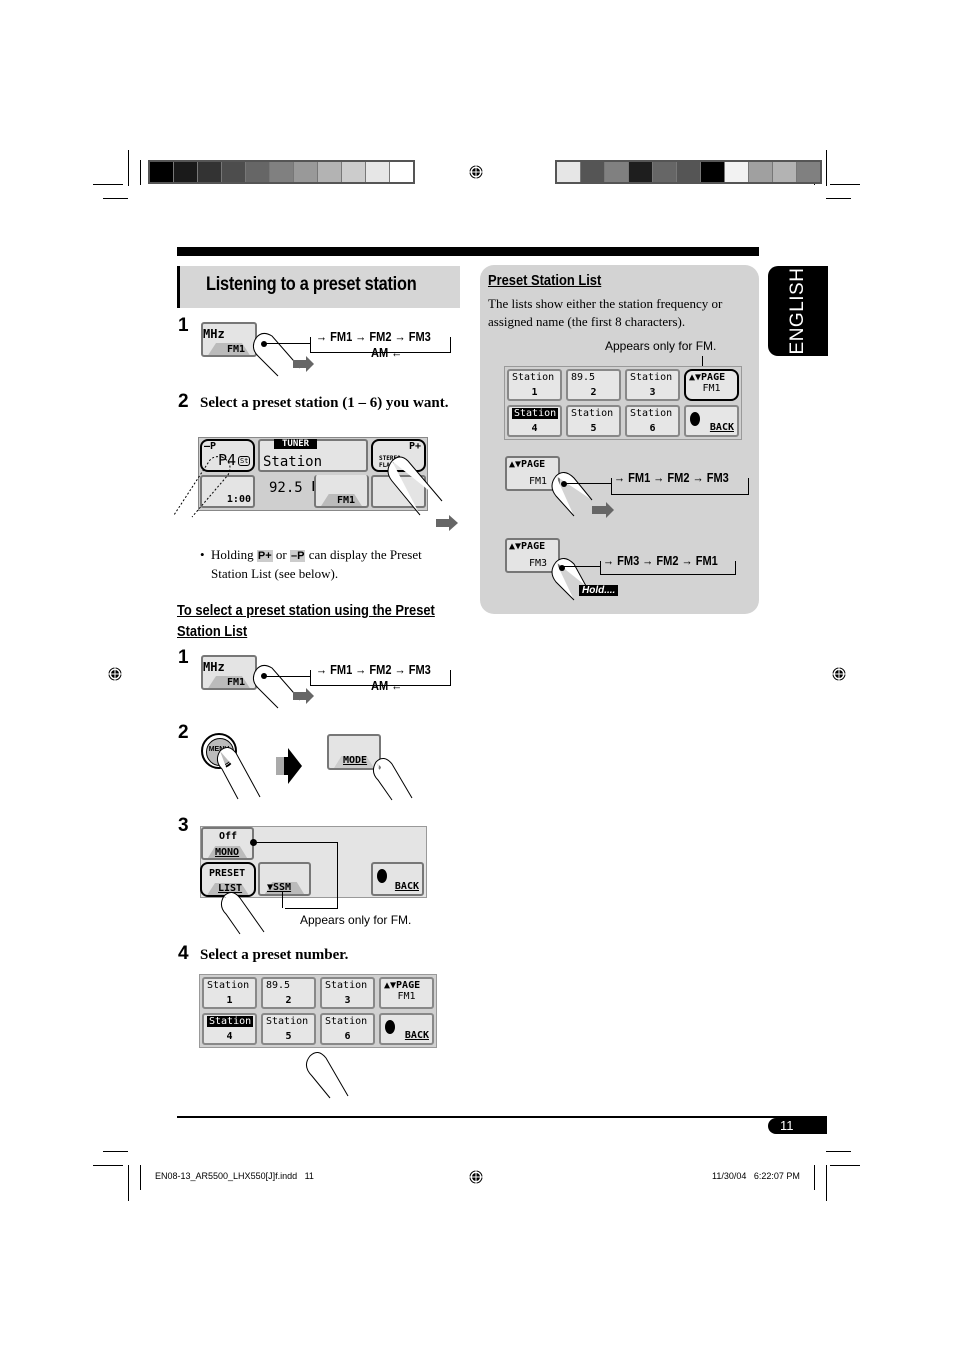 Image resolution: width=954 pixels, height=1351 pixels. I want to click on band-button: FM1, so click(341, 491).